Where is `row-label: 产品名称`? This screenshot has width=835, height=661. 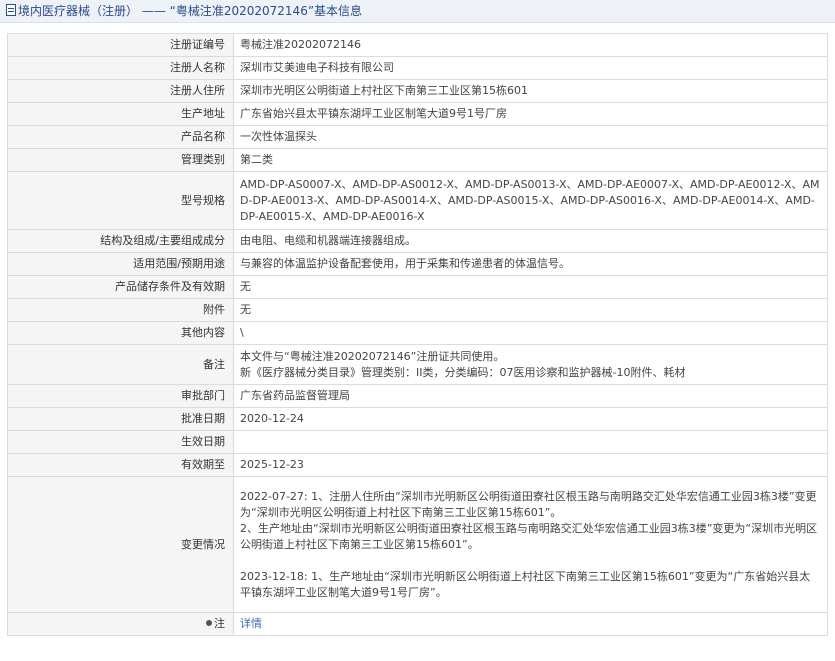
row-label: 产品名称 is located at coordinates (120, 137).